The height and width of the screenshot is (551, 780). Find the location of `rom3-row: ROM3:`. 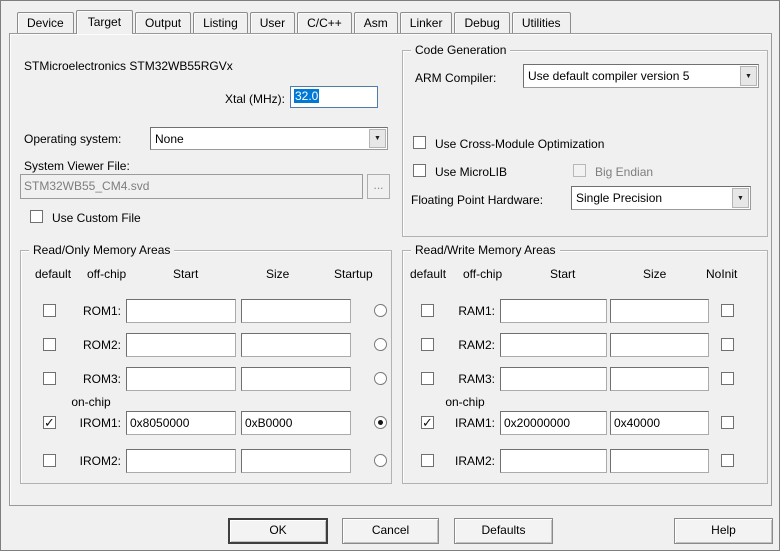

rom3-row: ROM3: is located at coordinates (206, 380).